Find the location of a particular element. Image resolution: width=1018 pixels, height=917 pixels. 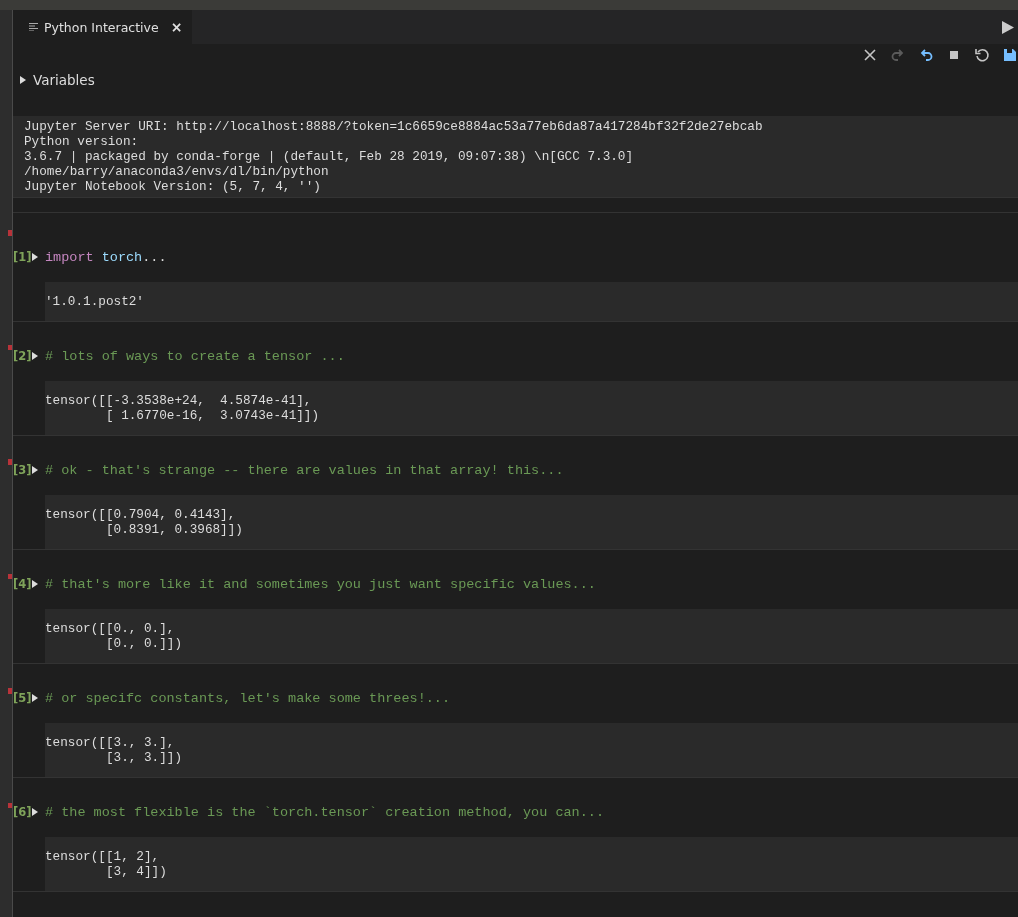

restart-icon is located at coordinates (982, 55).